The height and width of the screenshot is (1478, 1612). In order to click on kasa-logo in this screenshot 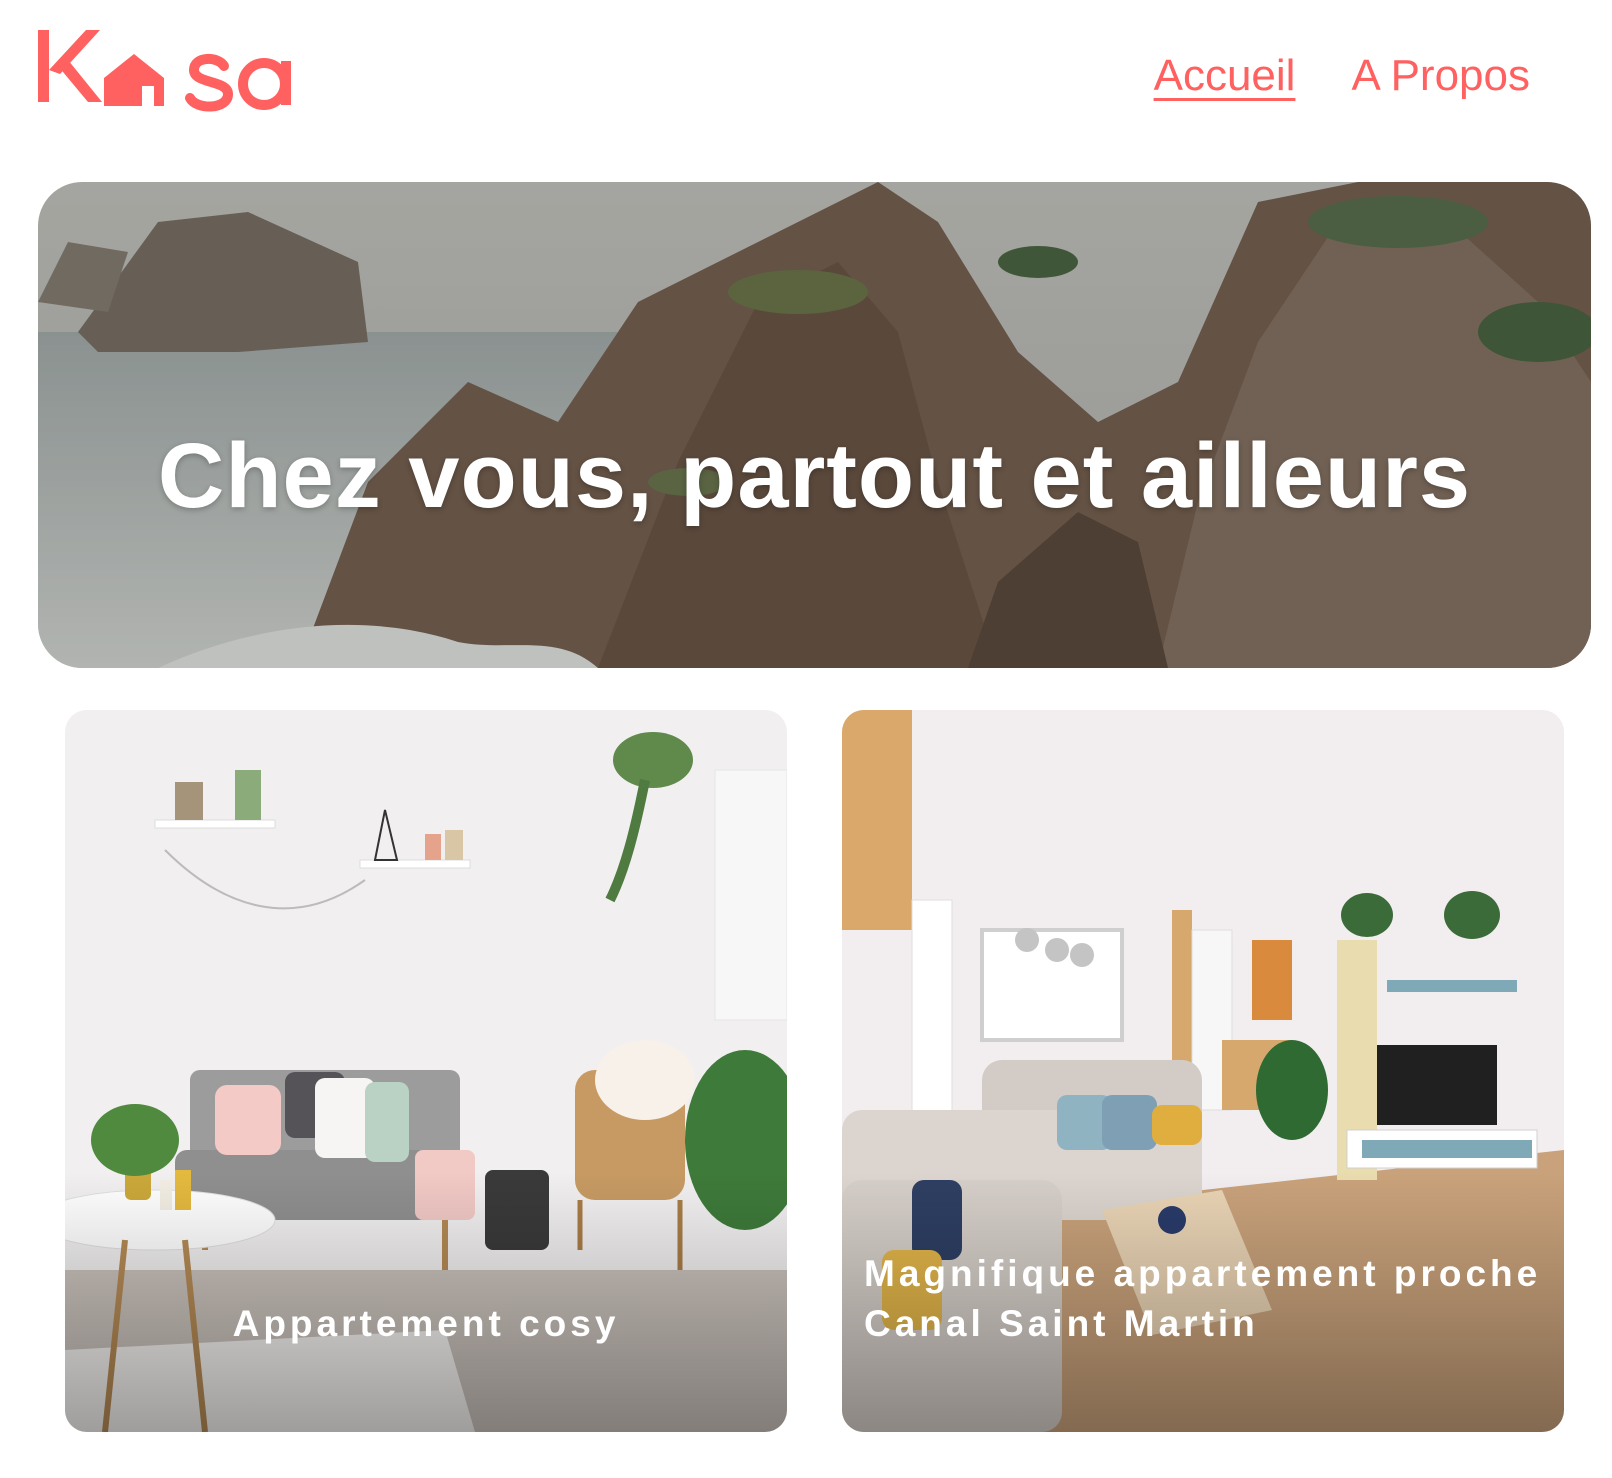, I will do `click(173, 71)`.